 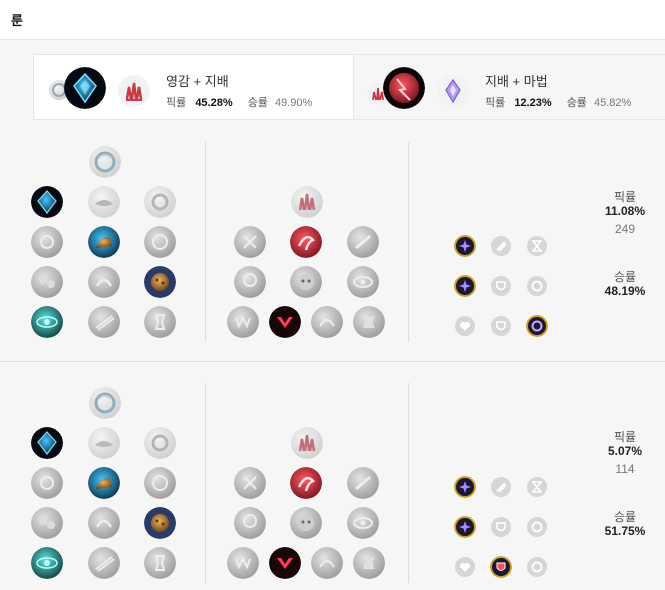 I want to click on game-count: 114, so click(x=625, y=469).